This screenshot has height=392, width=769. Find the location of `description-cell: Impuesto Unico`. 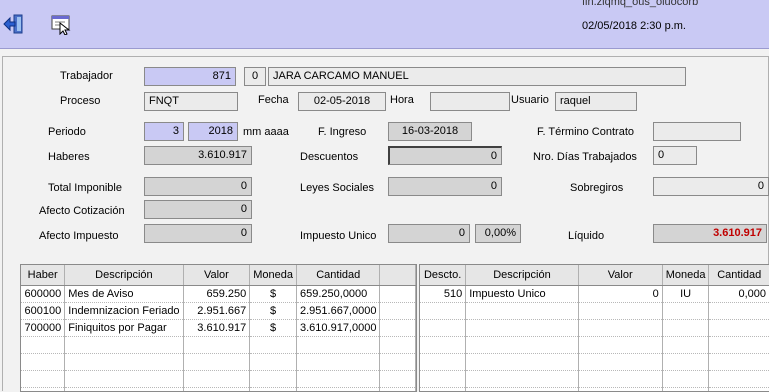

description-cell: Impuesto Unico is located at coordinates (522, 294).